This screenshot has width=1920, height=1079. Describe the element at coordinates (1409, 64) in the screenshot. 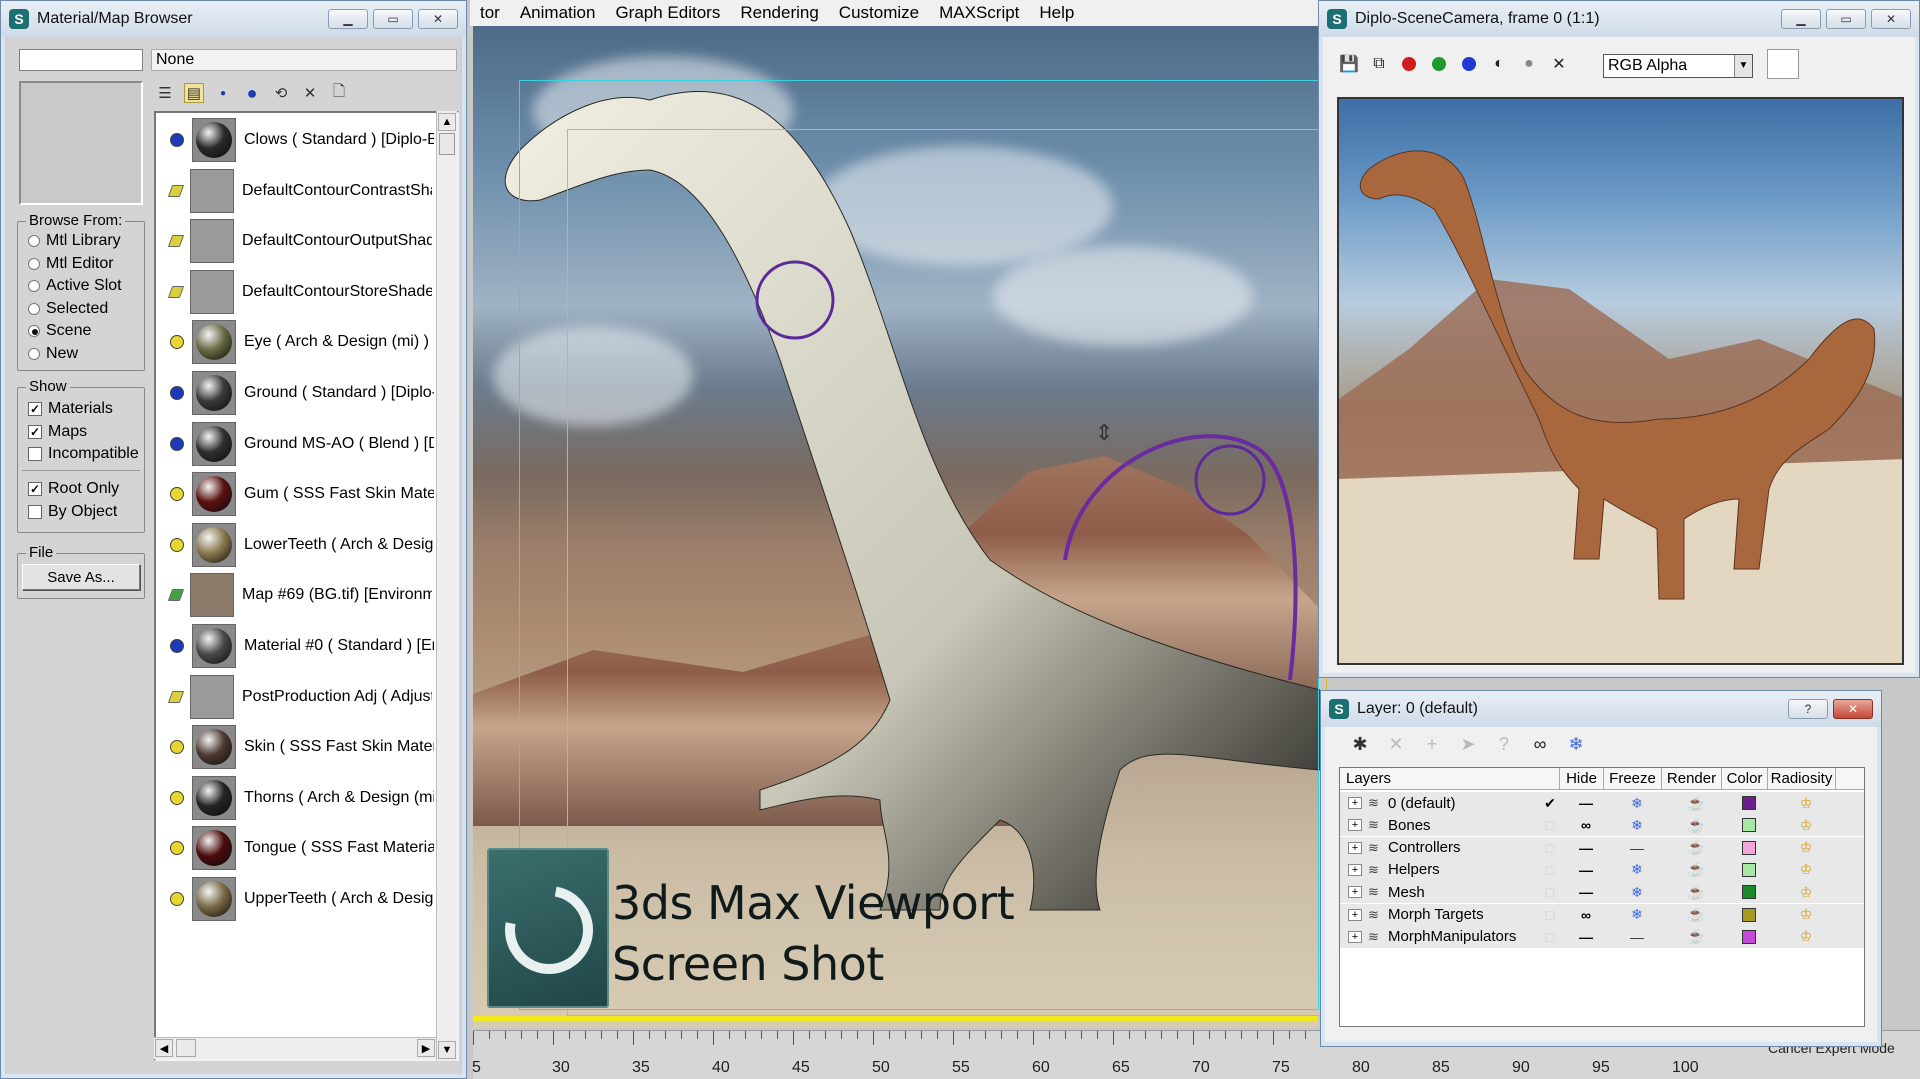

I see `red-channel-icon` at that location.